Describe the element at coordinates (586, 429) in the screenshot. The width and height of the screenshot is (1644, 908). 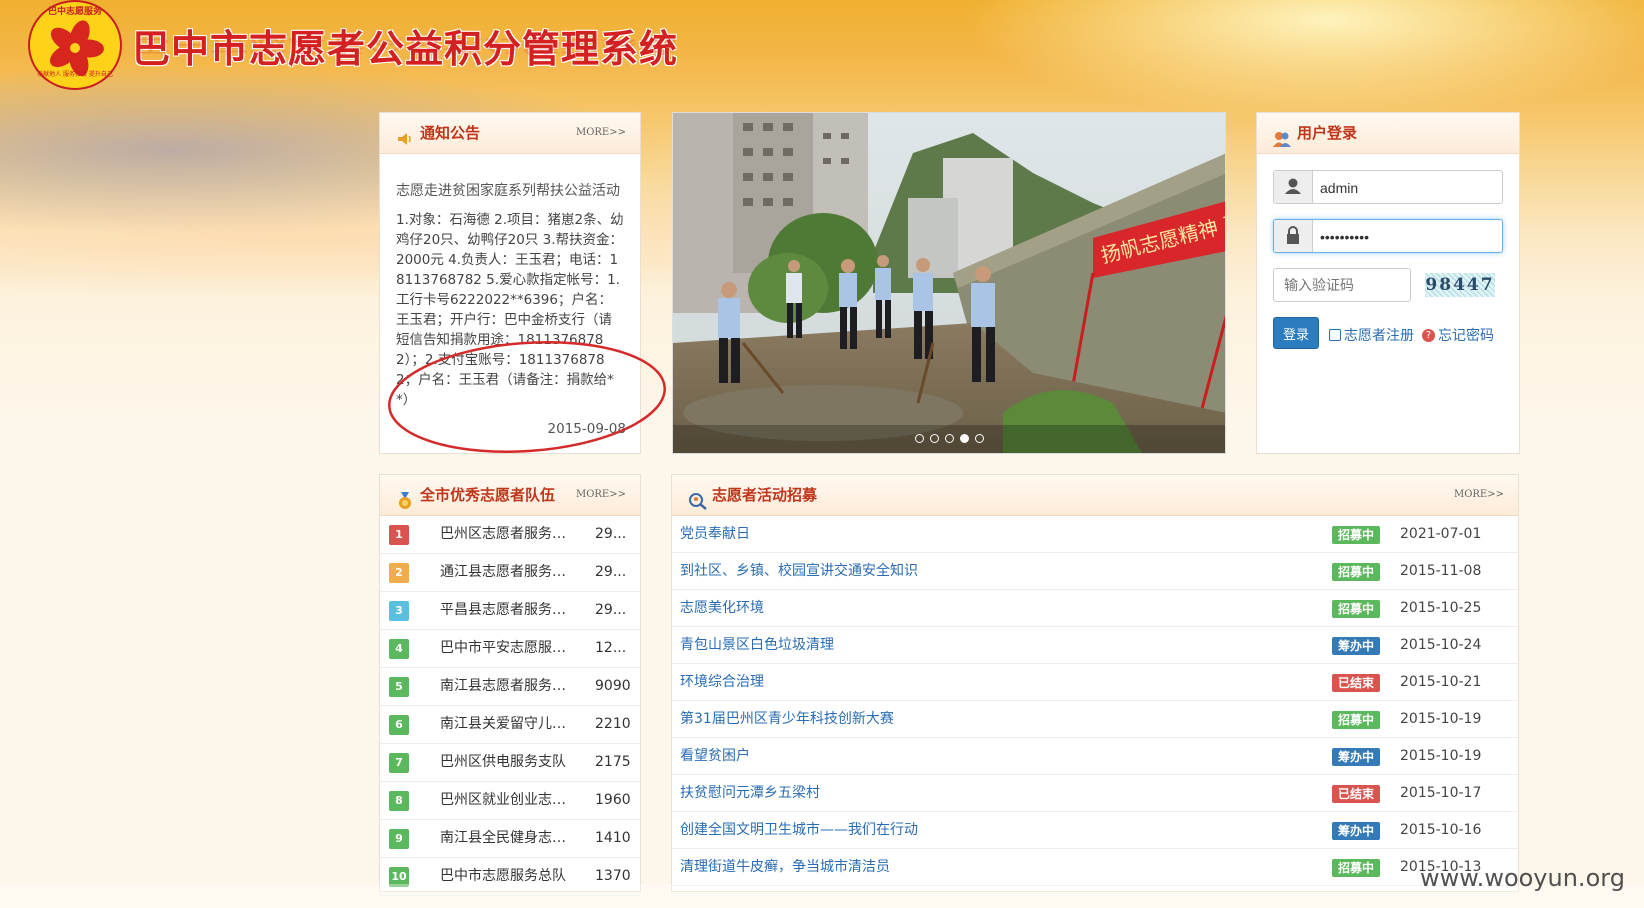
I see `notice-date: 2015-09-08` at that location.